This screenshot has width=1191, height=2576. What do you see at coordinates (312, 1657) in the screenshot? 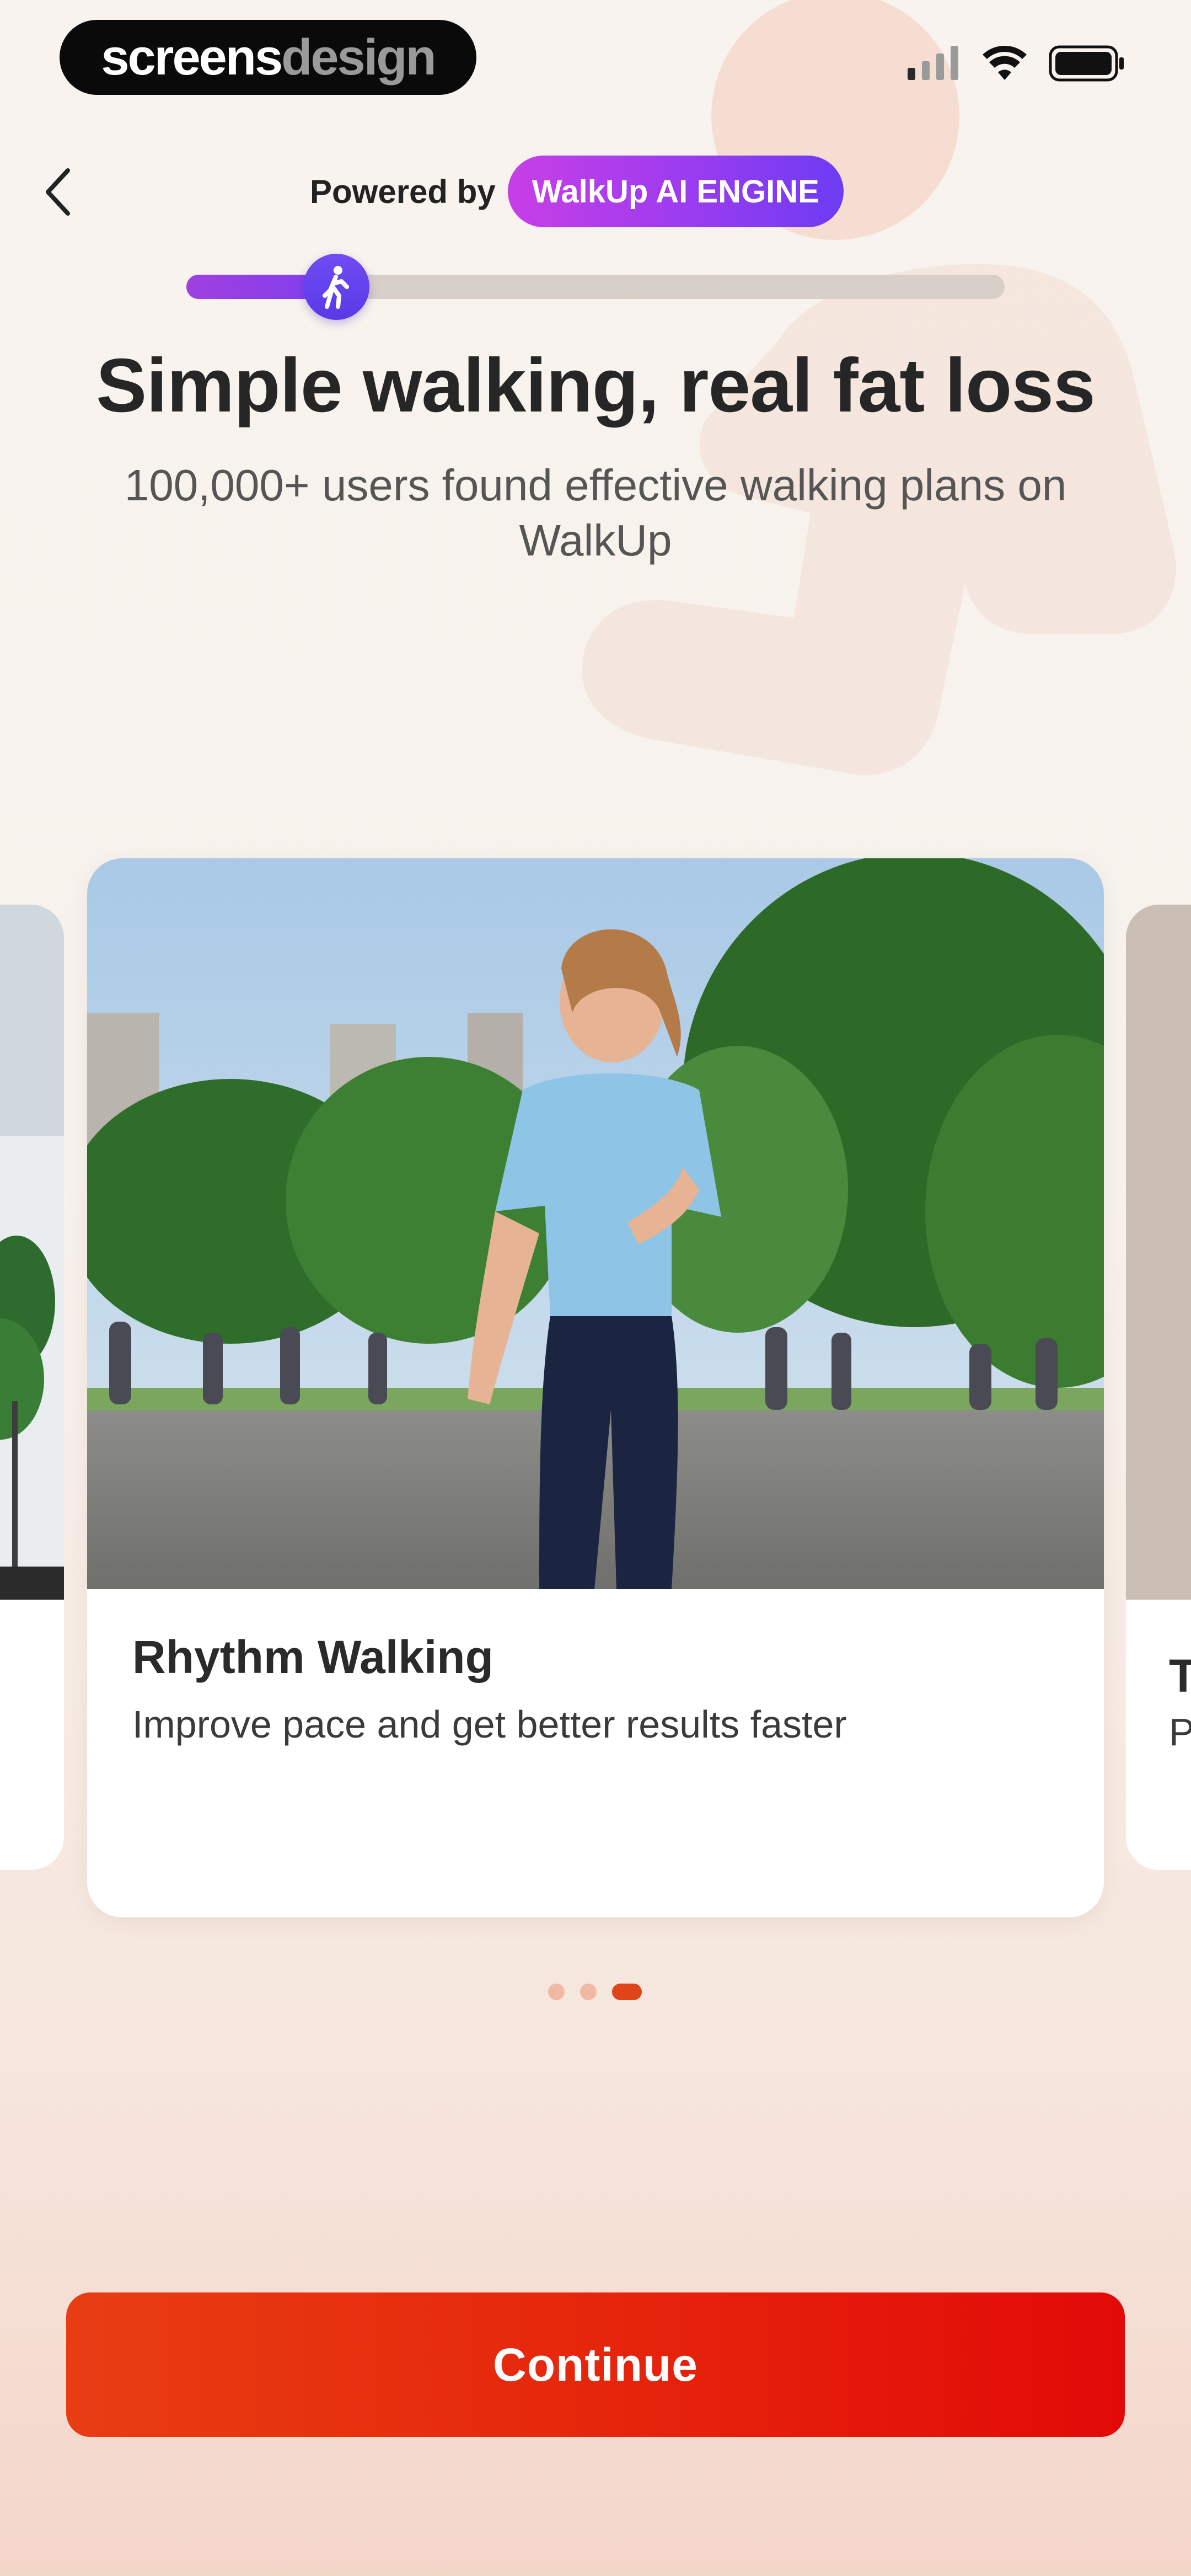
I see `card-title: Rhythm Walking` at bounding box center [312, 1657].